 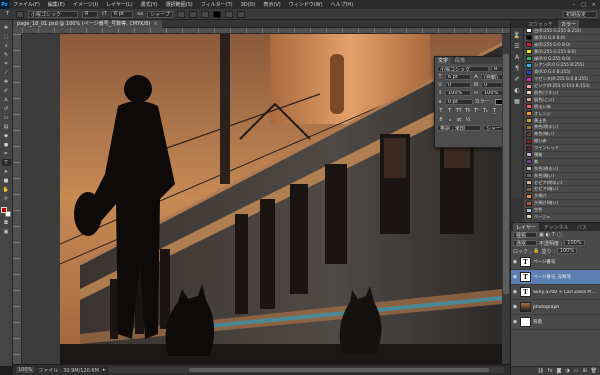 What do you see at coordinates (546, 307) in the screenshot?
I see `layer-name: photograph` at bounding box center [546, 307].